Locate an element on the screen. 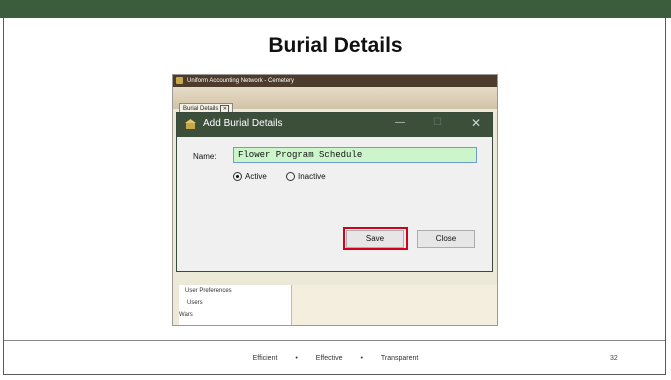 The height and width of the screenshot is (380, 671). inactive-radio: Inactive is located at coordinates (306, 177).